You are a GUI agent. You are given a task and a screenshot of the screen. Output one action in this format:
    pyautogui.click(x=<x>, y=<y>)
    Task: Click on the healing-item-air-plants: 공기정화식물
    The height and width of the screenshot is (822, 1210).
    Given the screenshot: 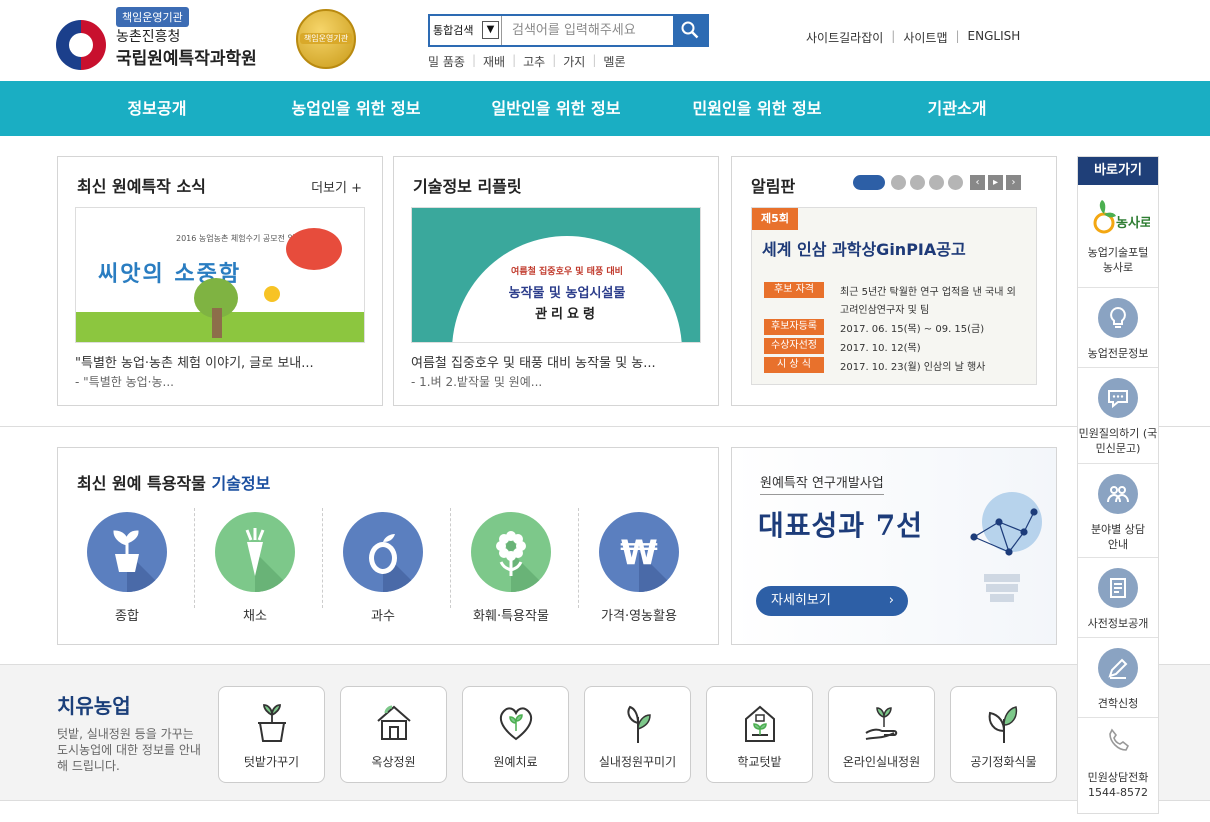 What is the action you would take?
    pyautogui.click(x=1003, y=734)
    